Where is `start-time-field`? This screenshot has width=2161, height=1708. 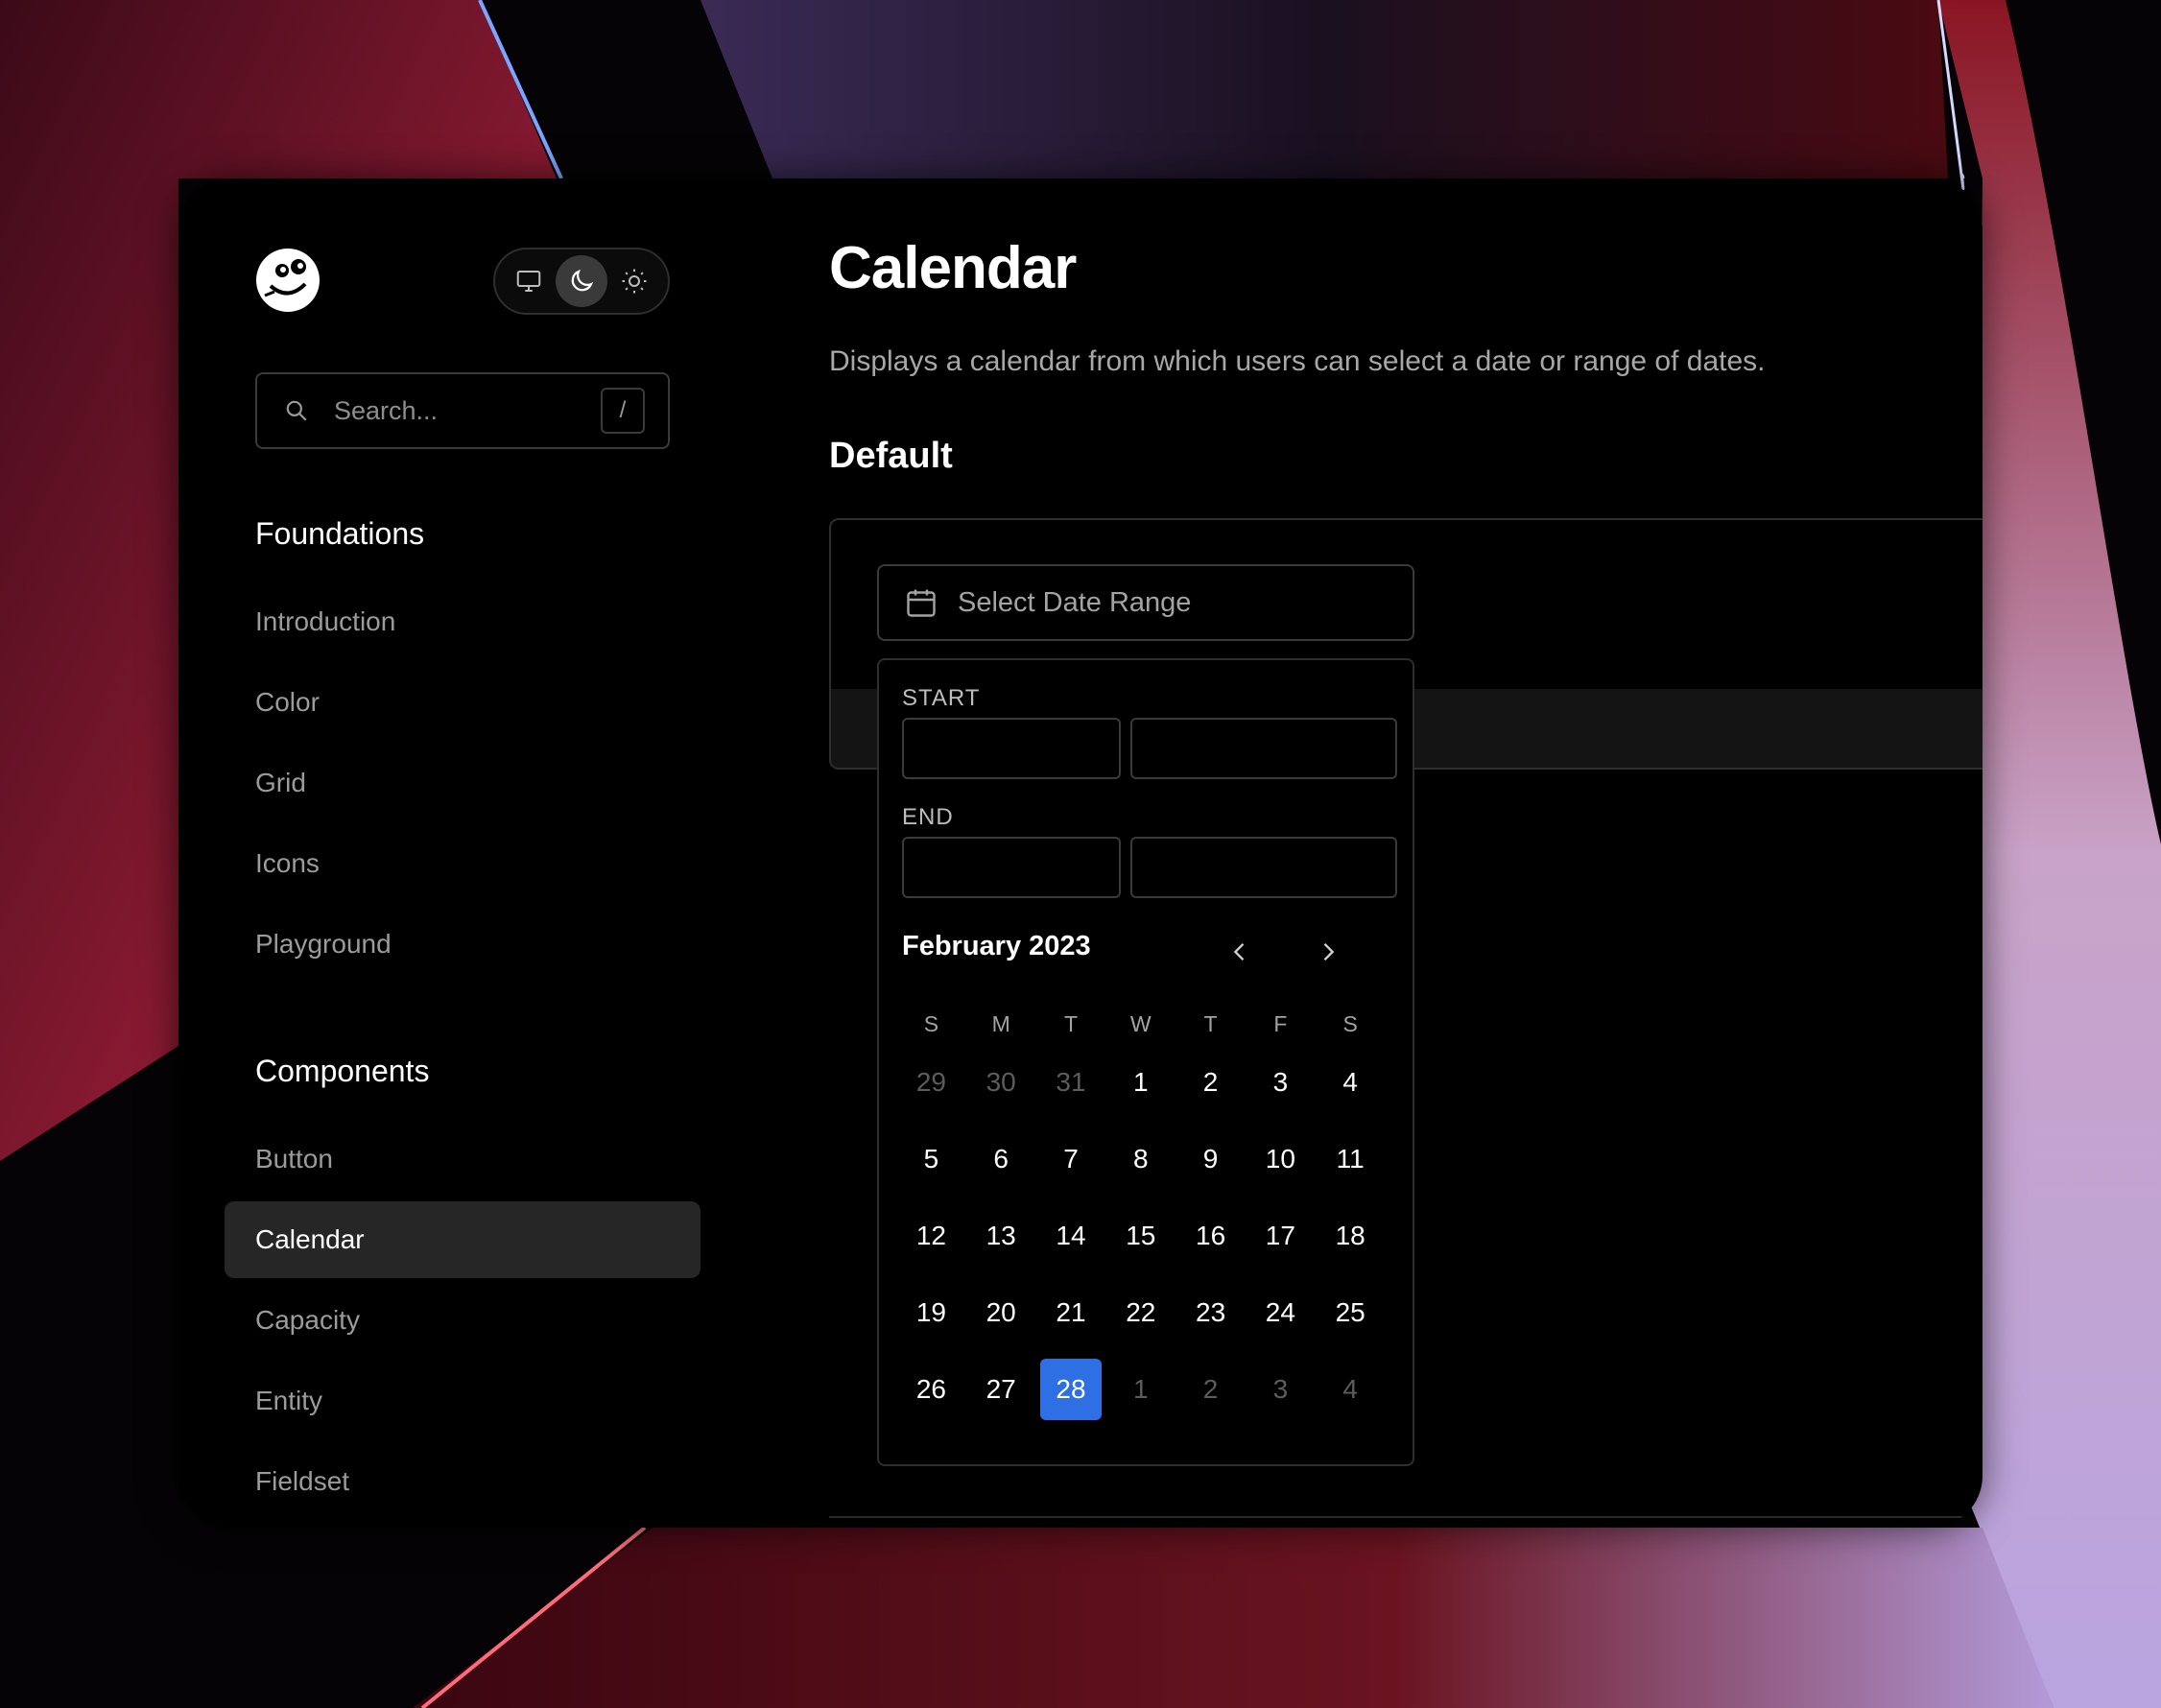 start-time-field is located at coordinates (1263, 748).